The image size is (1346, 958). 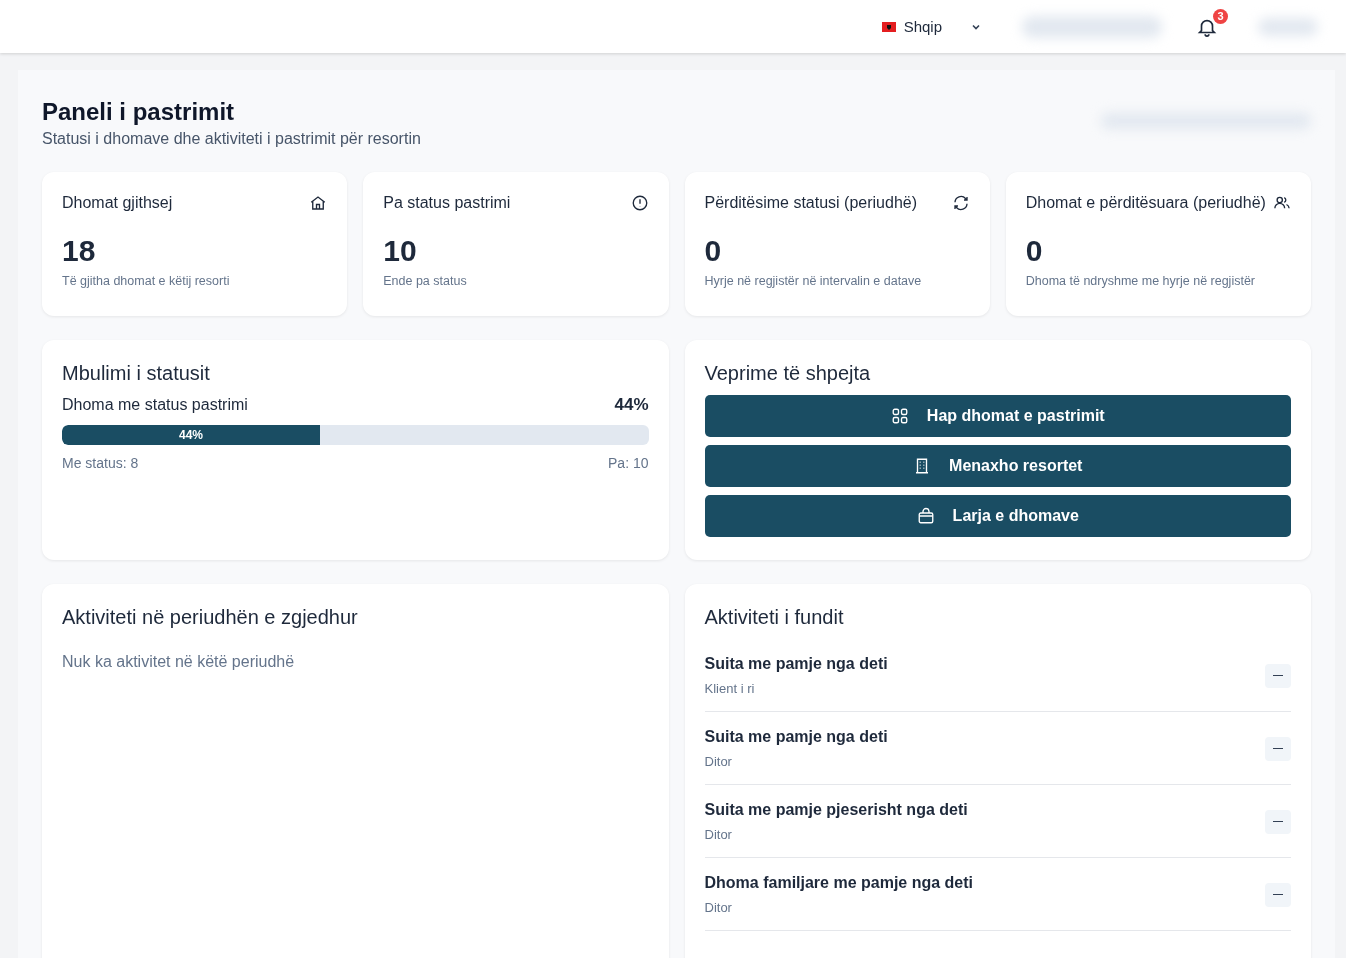 I want to click on activity-room: Suita me pamje pjeserisht nga deti, so click(x=836, y=810).